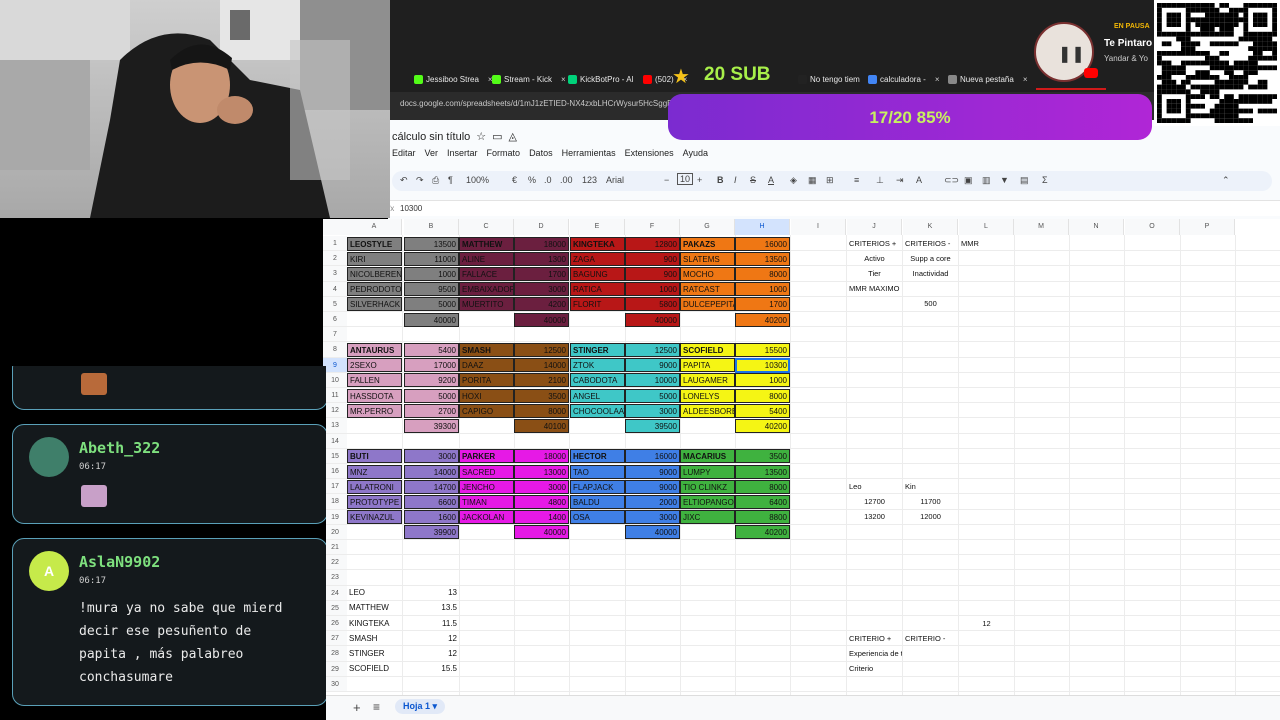 This screenshot has height=720, width=1280. What do you see at coordinates (404, 153) in the screenshot?
I see `menu-item-0: Editar` at bounding box center [404, 153].